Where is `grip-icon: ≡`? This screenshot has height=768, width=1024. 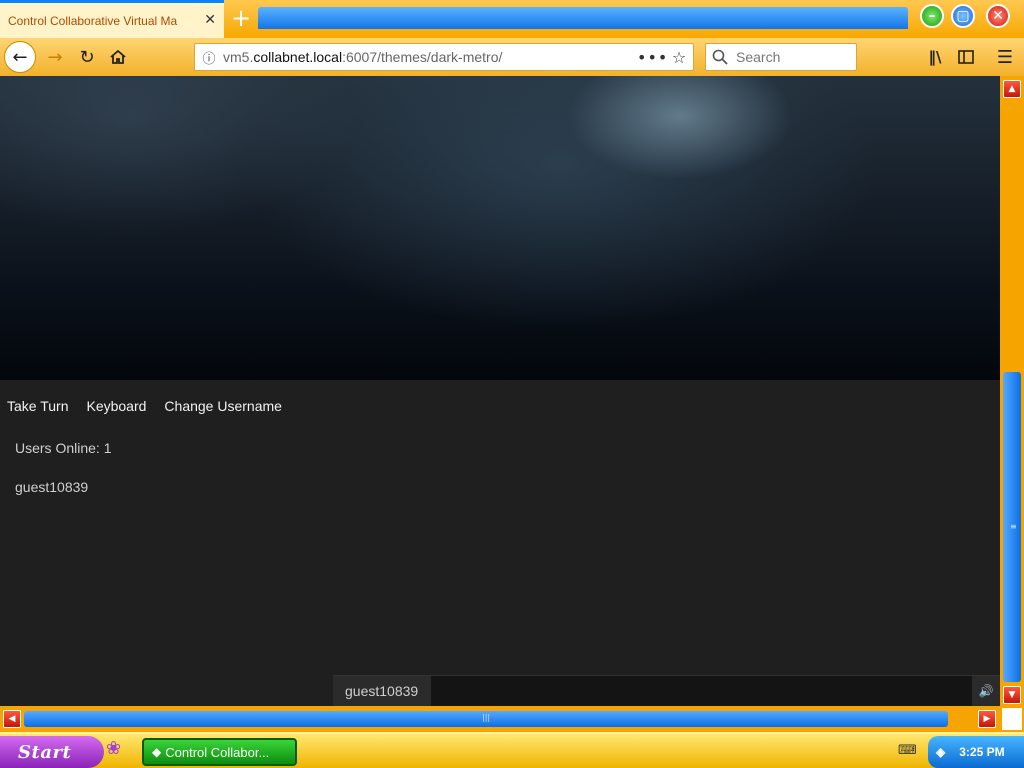
grip-icon: ≡ is located at coordinates (1013, 526).